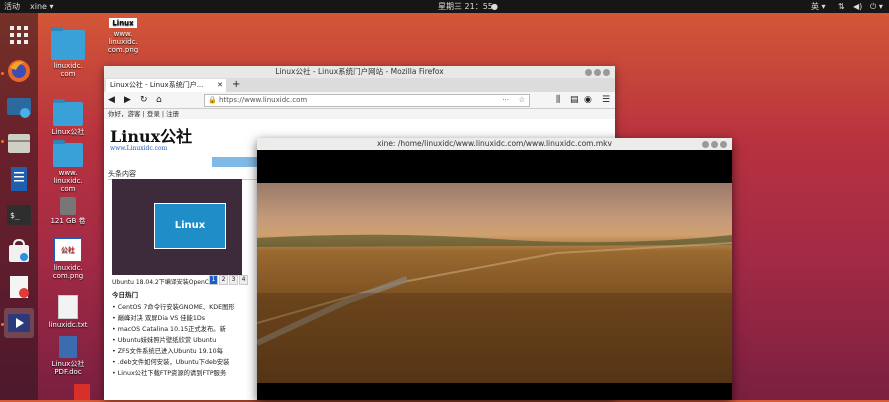 The image size is (889, 402). Describe the element at coordinates (68, 272) in the screenshot. I see `desktop-icon-label: linuxidc. com.png` at that location.